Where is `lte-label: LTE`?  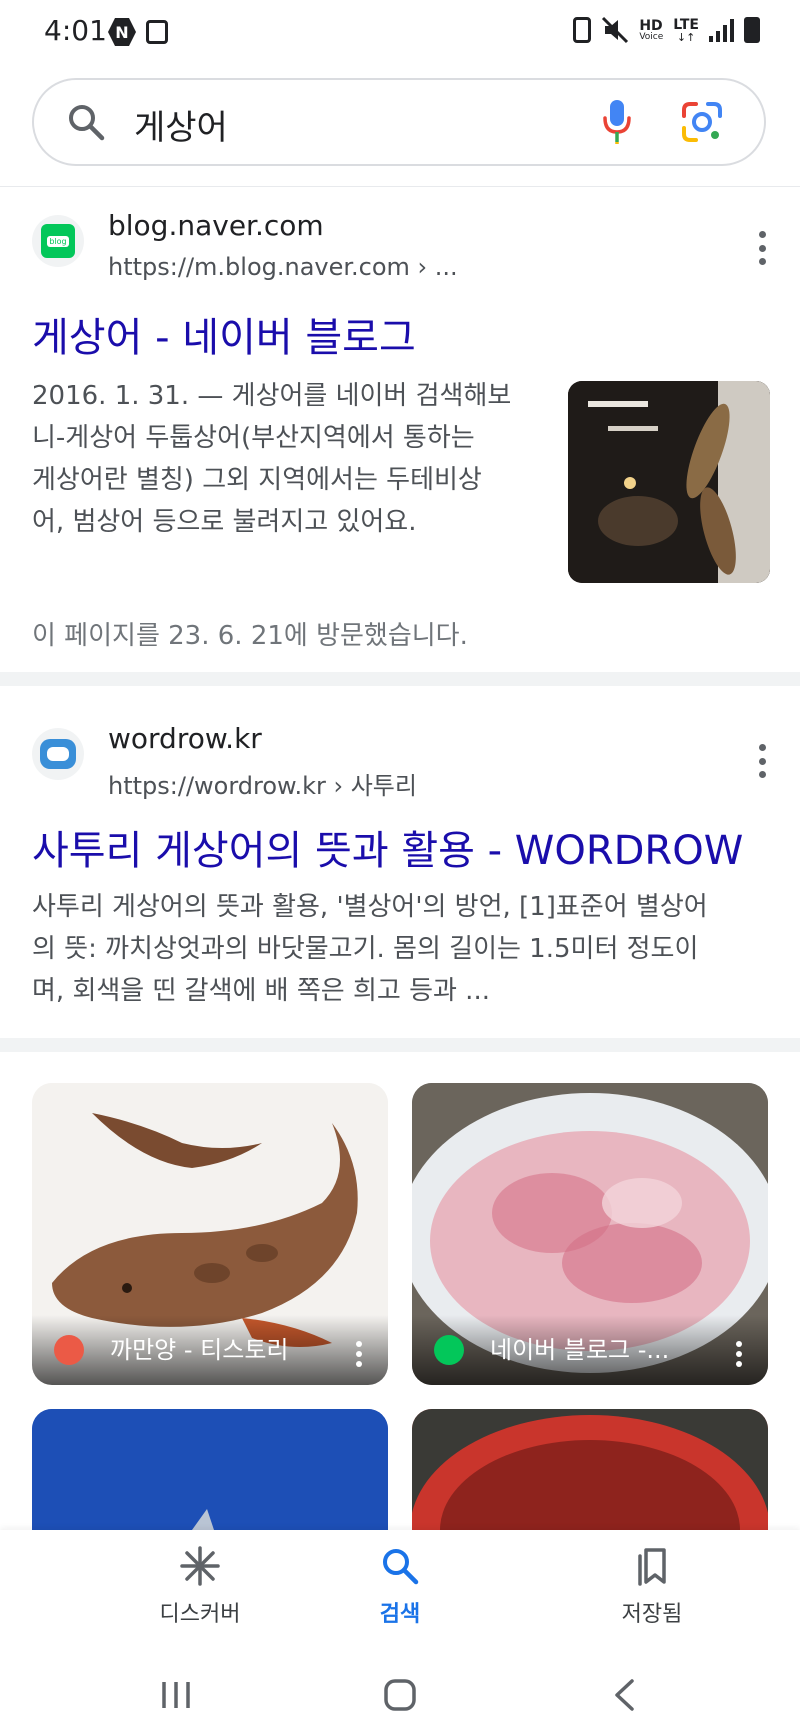
lte-label: LTE is located at coordinates (686, 24).